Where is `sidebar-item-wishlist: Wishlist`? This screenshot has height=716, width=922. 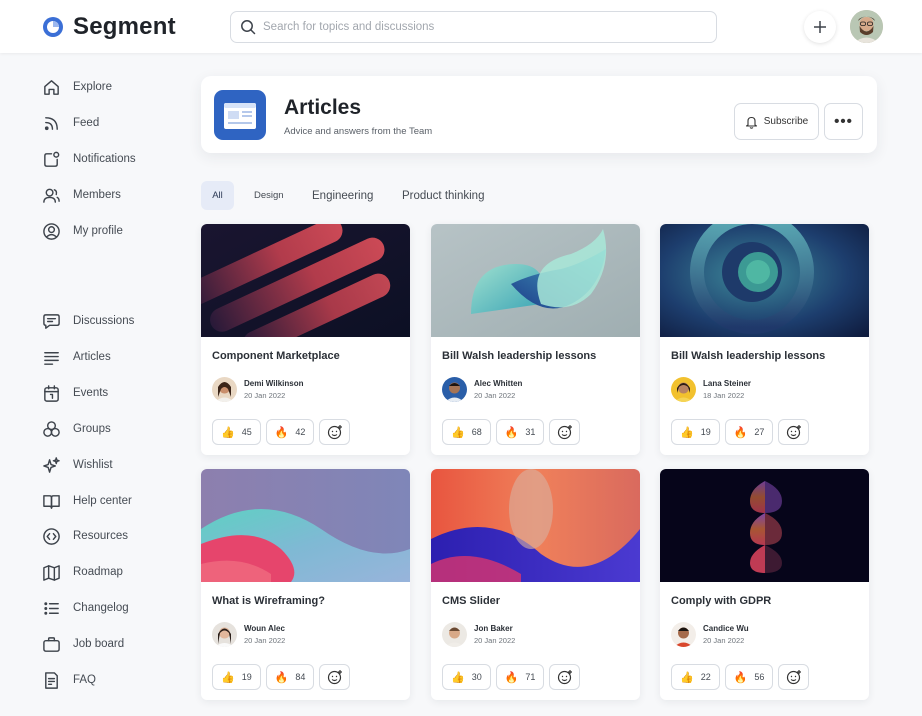
sidebar-item-wishlist: Wishlist is located at coordinates (77, 465).